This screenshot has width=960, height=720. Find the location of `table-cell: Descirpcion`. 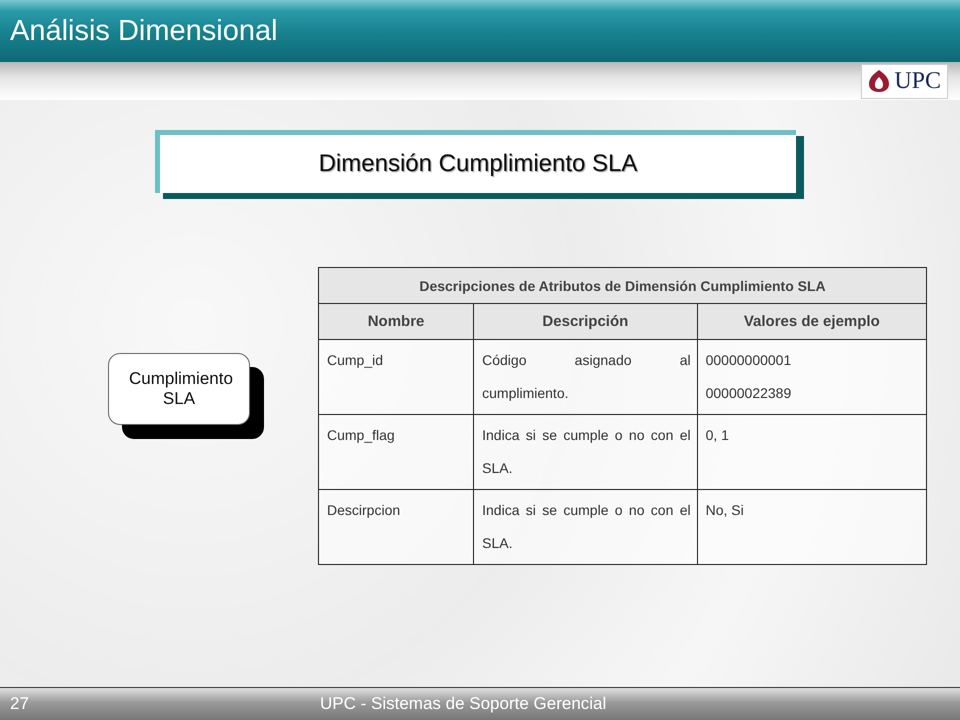

table-cell: Descirpcion is located at coordinates (396, 527).